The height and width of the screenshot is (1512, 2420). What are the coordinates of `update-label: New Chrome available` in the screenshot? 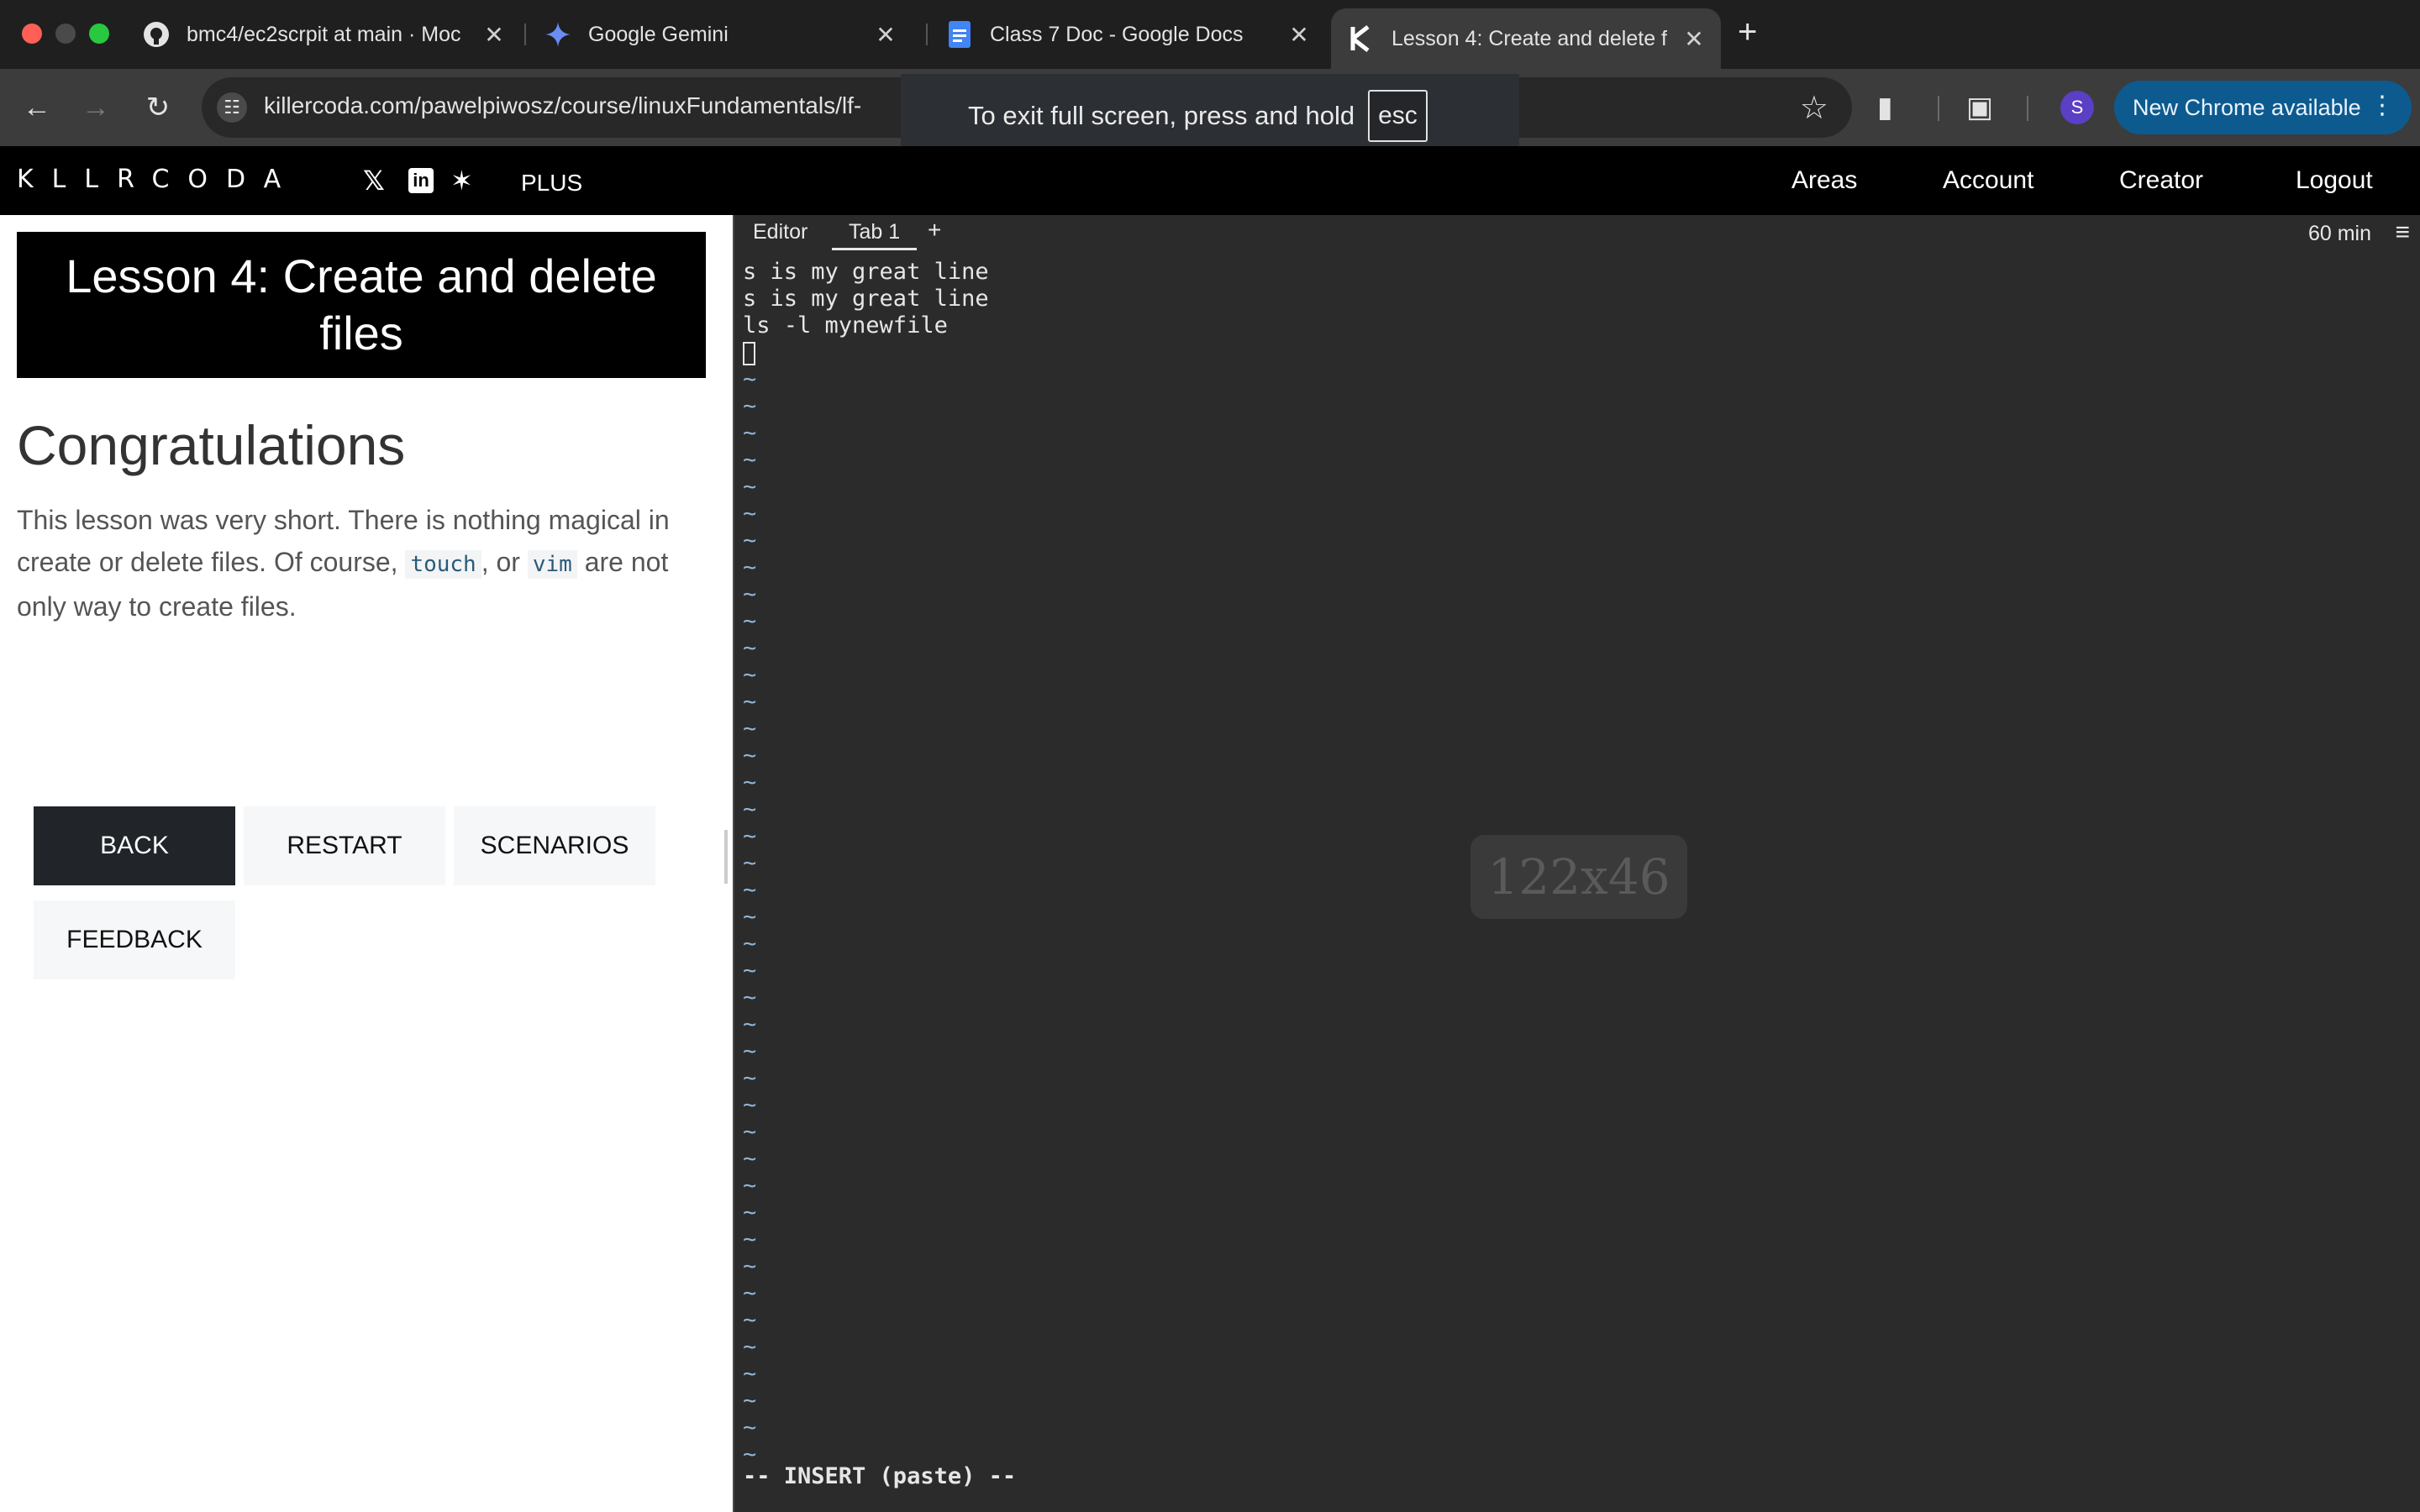 It's located at (2247, 107).